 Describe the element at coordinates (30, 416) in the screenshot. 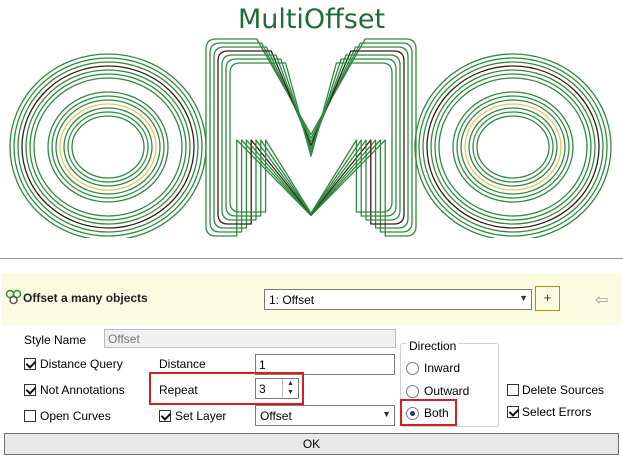

I see `open-curves-checkbox` at that location.